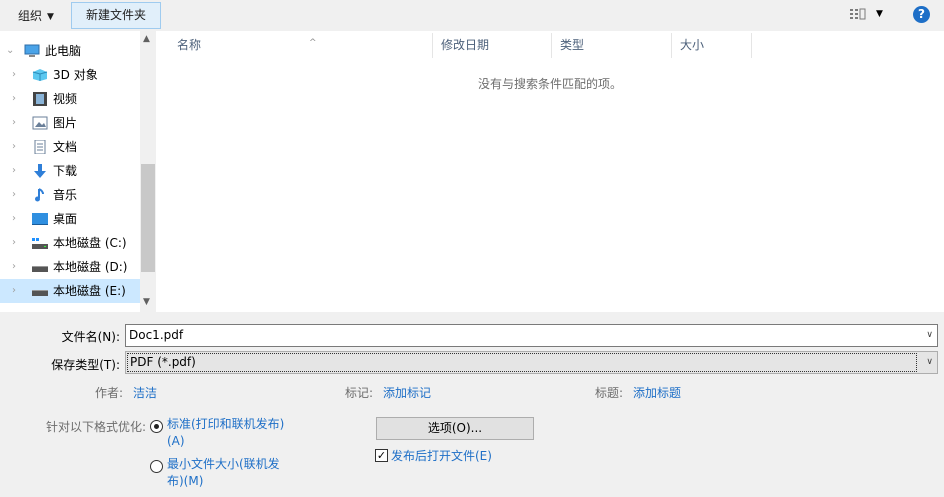 The height and width of the screenshot is (497, 944). I want to click on filename-field: Doc1.pdf ∨, so click(531, 335).